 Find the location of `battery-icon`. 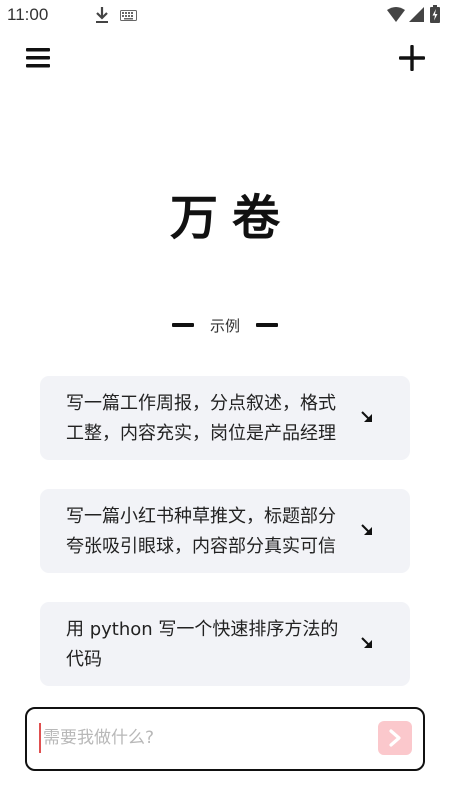

battery-icon is located at coordinates (435, 14).